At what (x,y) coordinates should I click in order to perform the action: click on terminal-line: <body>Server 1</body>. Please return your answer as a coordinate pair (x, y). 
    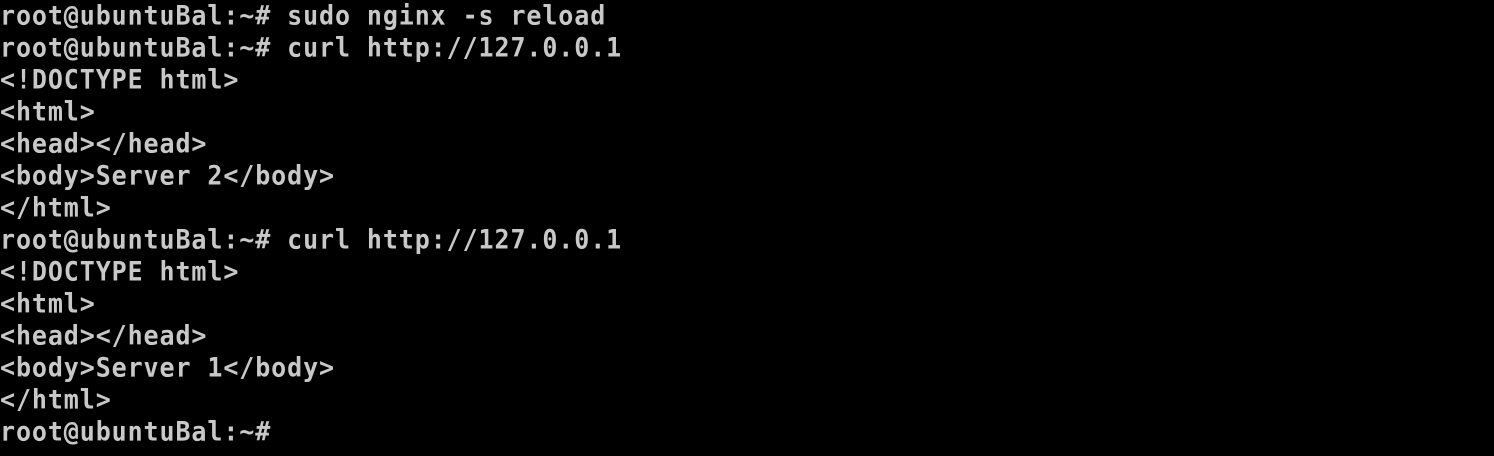
    Looking at the image, I should click on (167, 367).